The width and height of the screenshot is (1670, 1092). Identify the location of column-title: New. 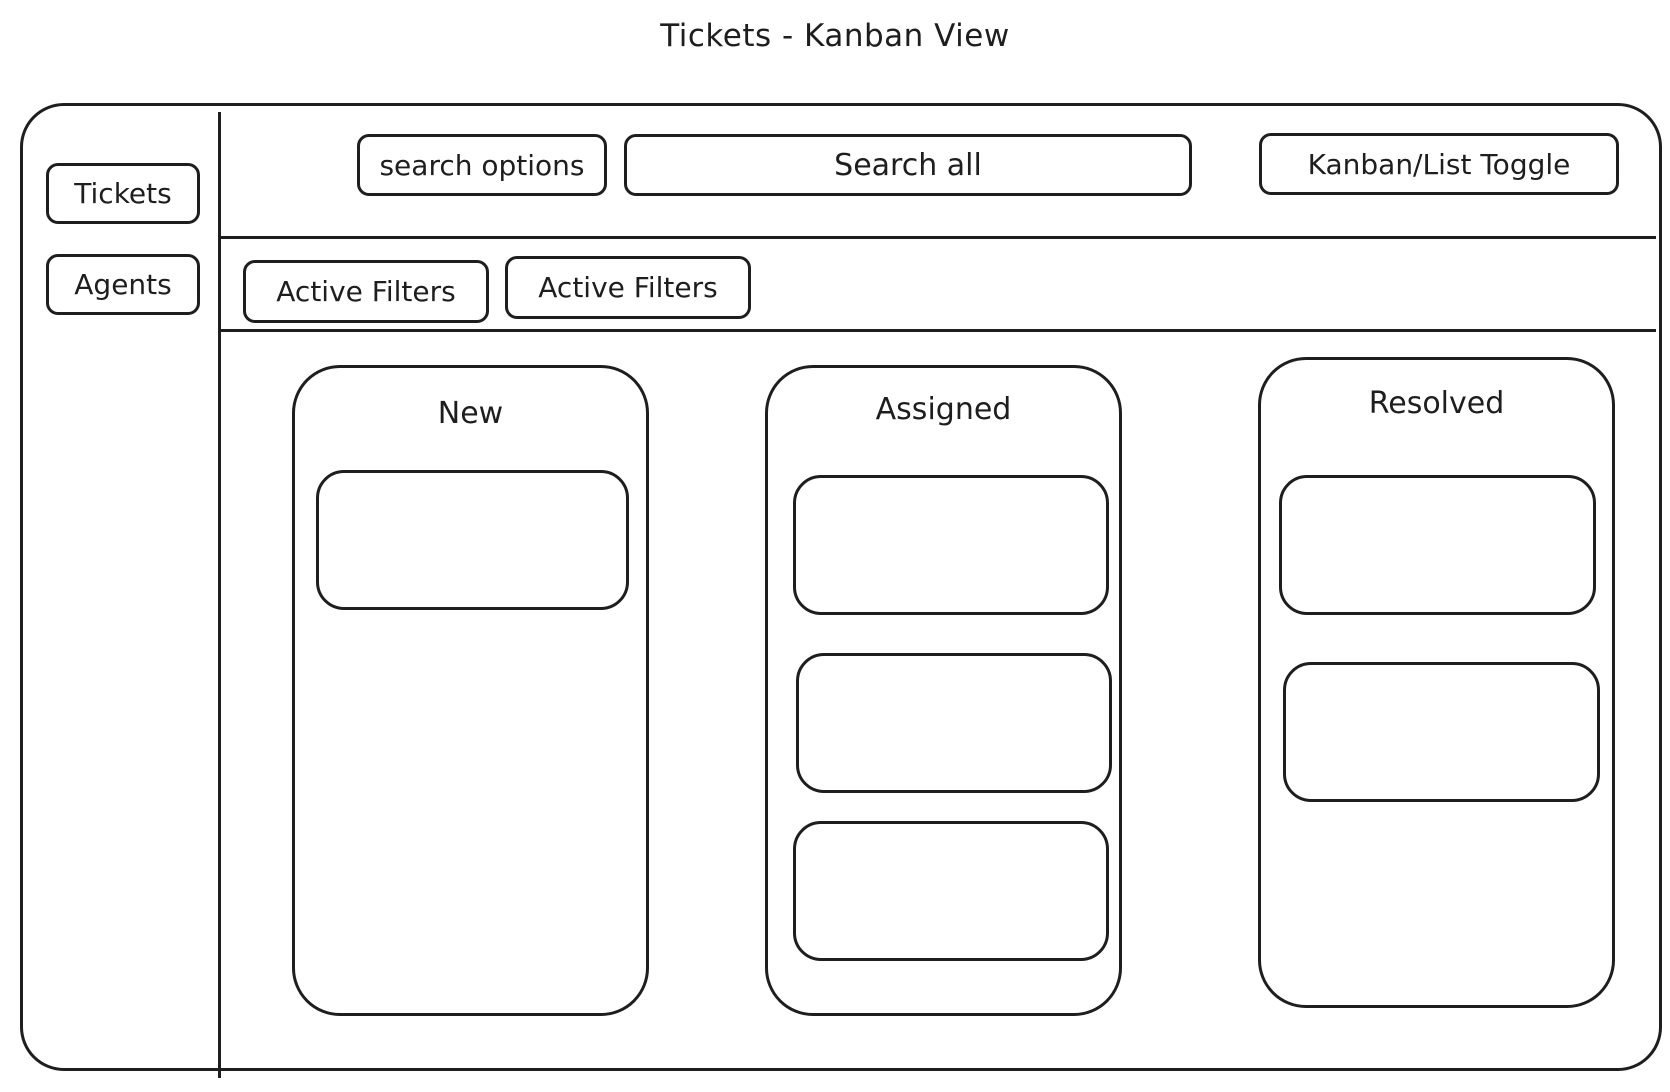
(470, 413).